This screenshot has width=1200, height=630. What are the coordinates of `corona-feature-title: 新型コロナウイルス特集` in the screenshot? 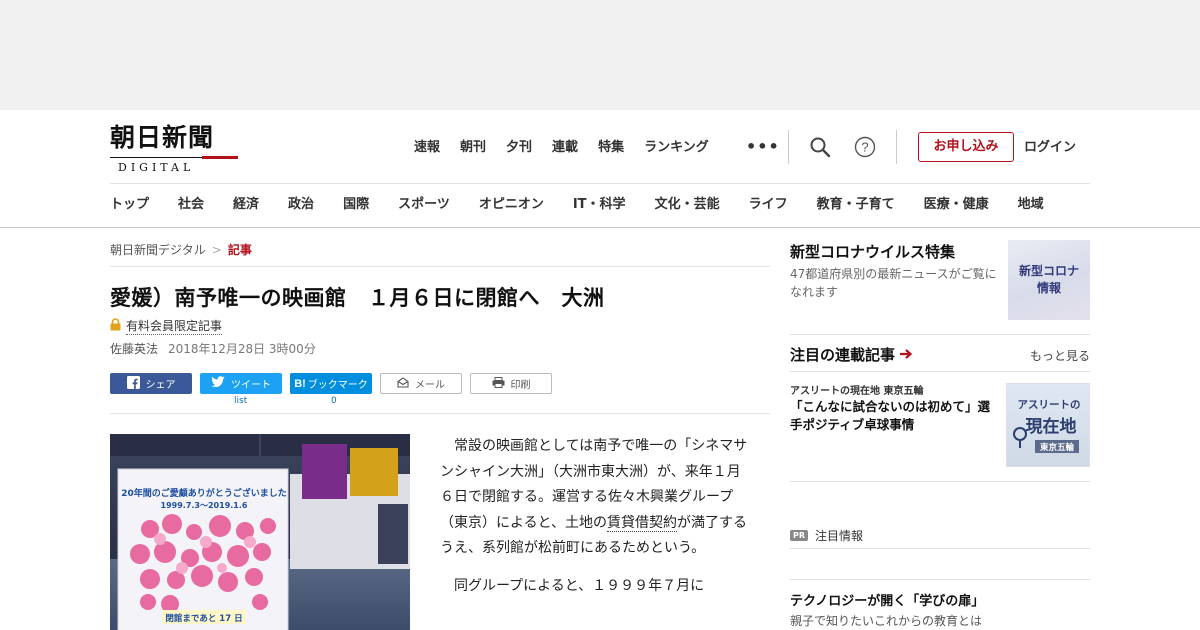 It's located at (872, 251).